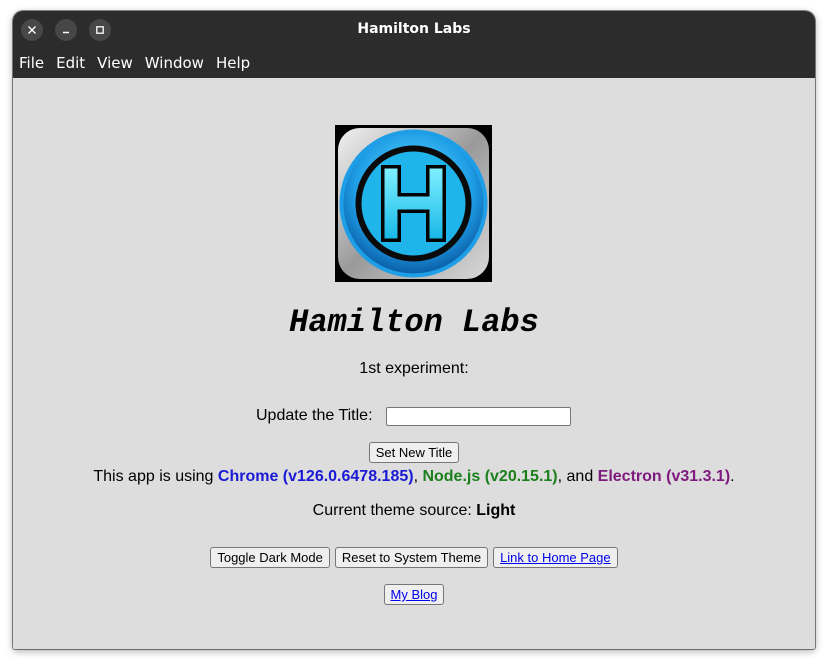  I want to click on theme-source-value: Light, so click(496, 510).